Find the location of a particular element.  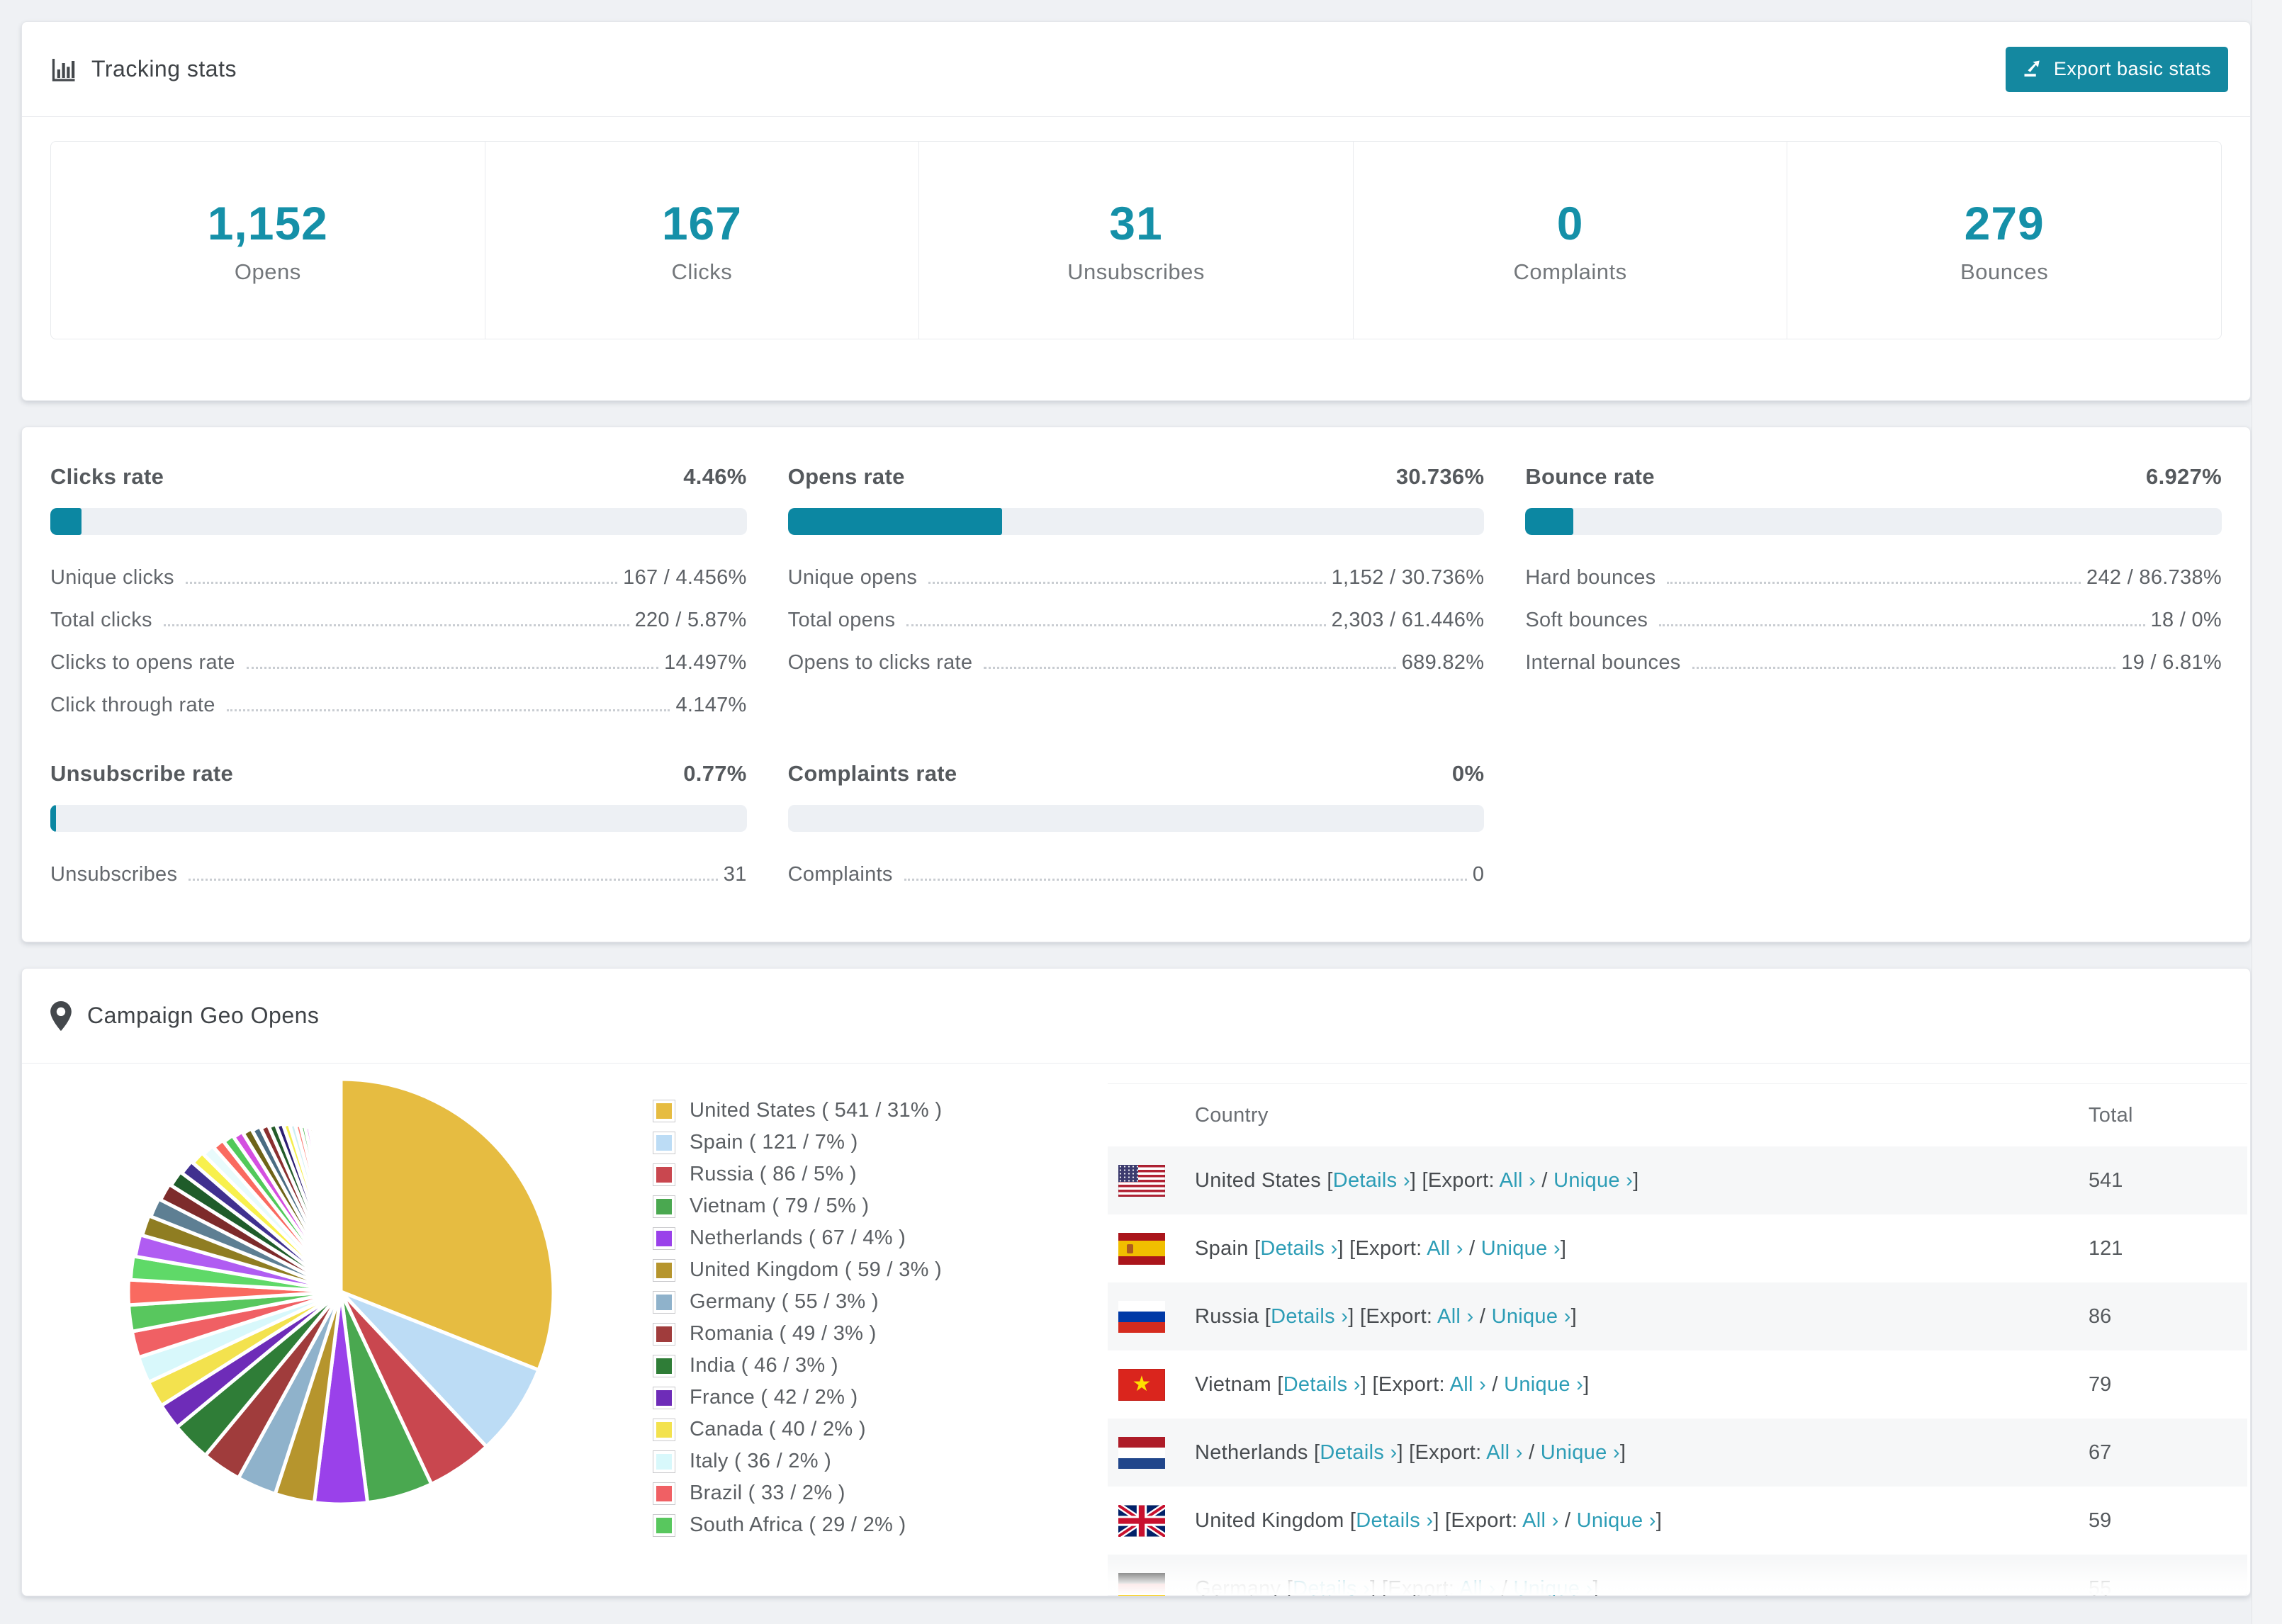

rate-value: 30.736% is located at coordinates (1440, 477).